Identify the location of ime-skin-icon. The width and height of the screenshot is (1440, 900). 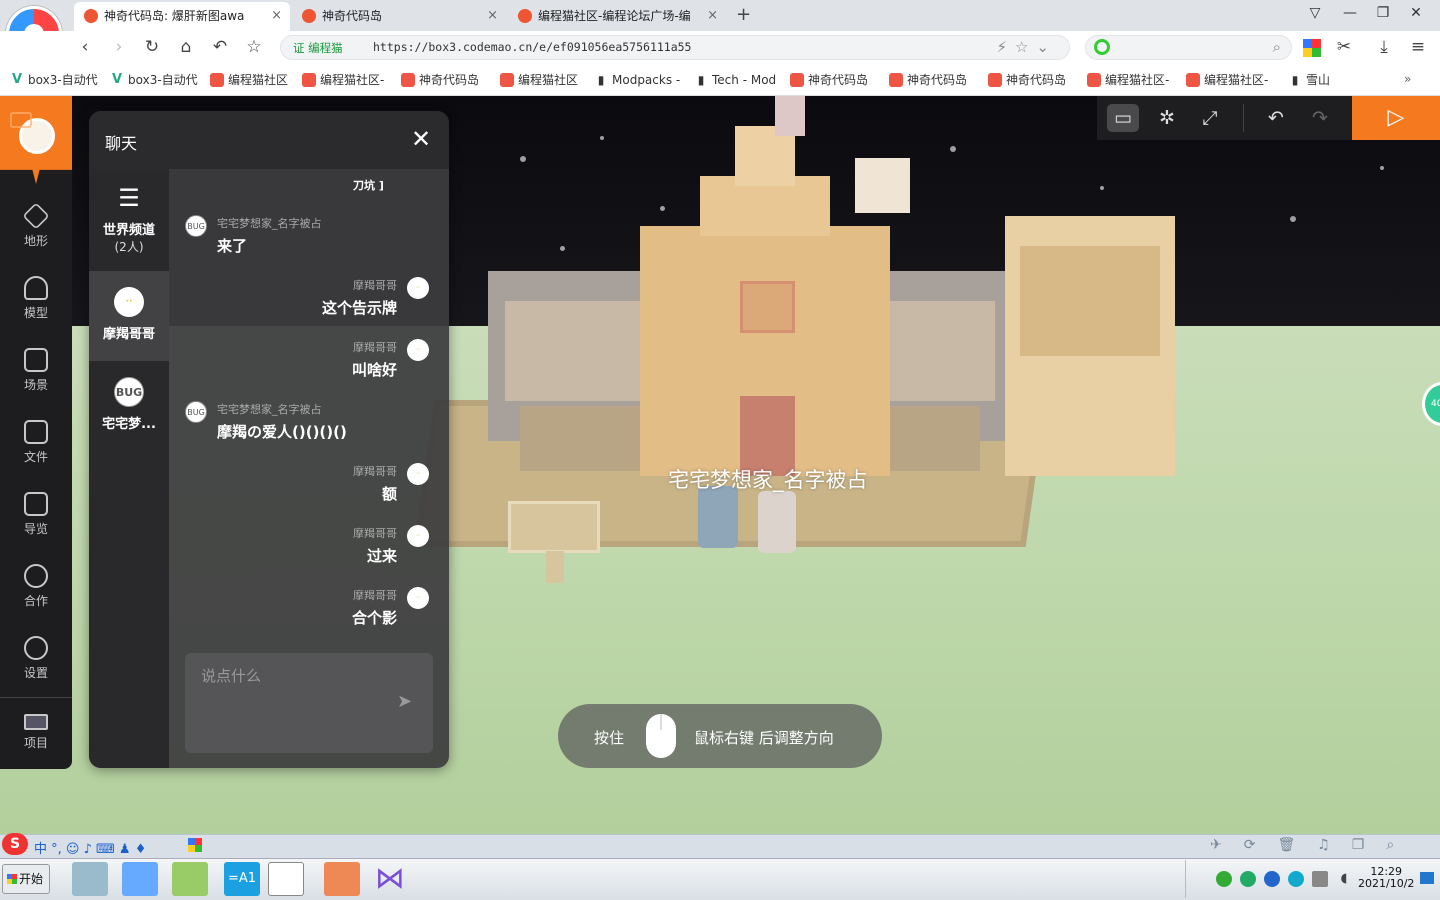
(195, 845).